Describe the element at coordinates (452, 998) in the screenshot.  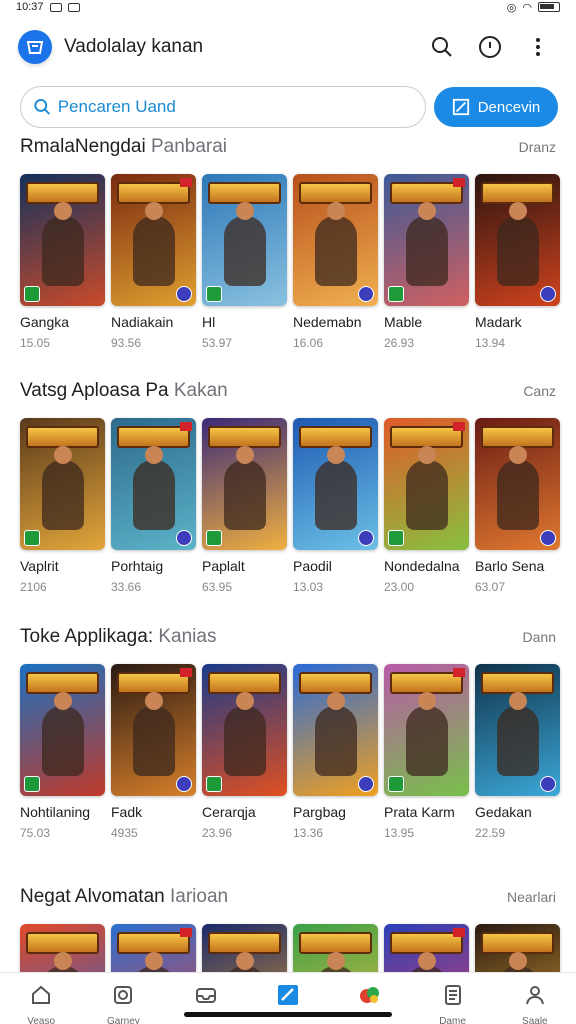
I see `nav-item-document: Dame` at that location.